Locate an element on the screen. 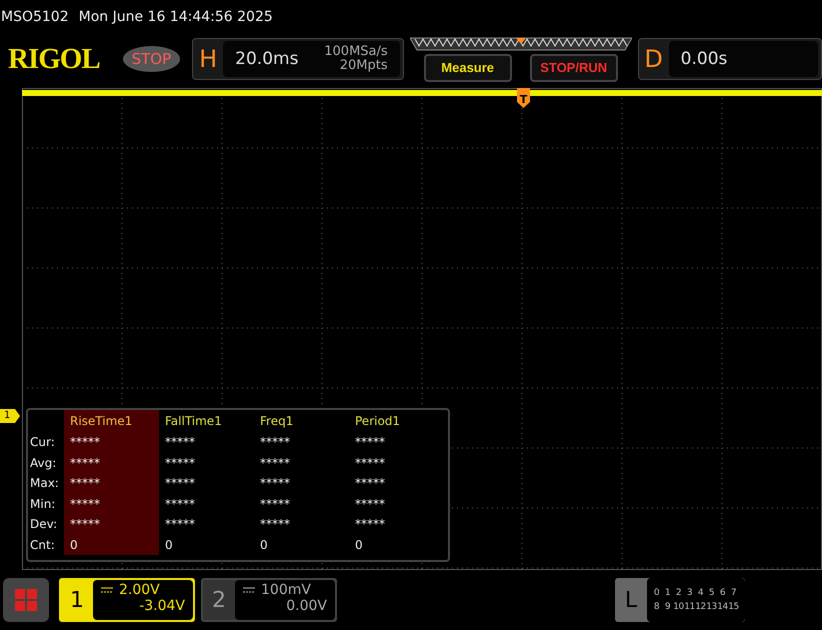  column-header: RiseTime1 is located at coordinates (111, 421).